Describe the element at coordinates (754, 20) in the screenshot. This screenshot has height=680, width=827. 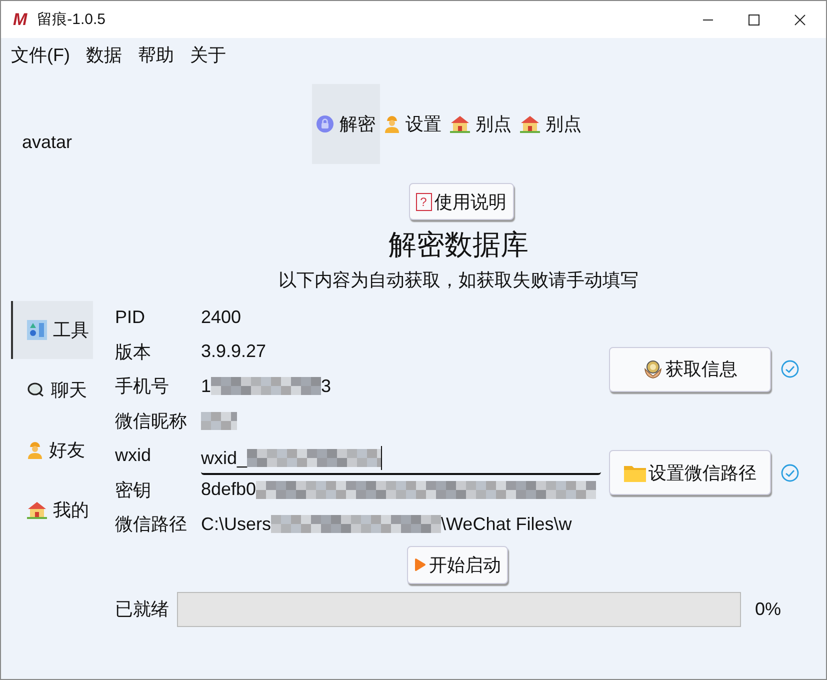
I see `maximize-icon` at that location.